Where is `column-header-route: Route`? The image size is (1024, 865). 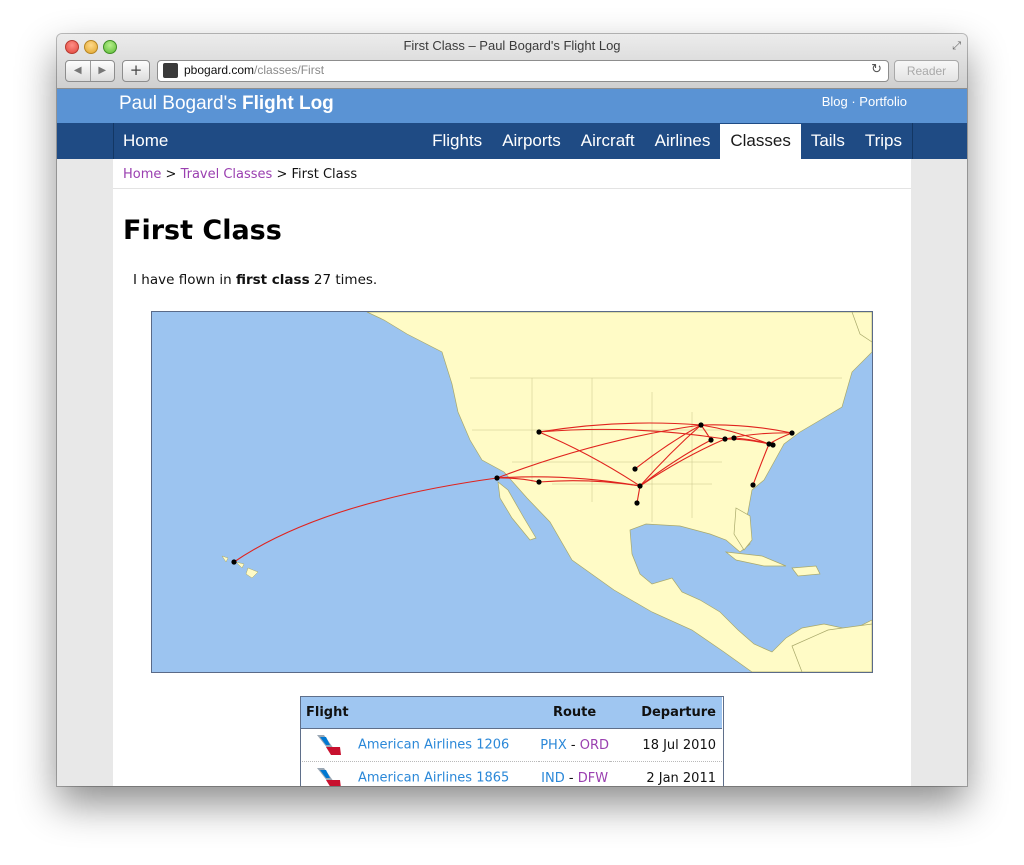 column-header-route: Route is located at coordinates (574, 712).